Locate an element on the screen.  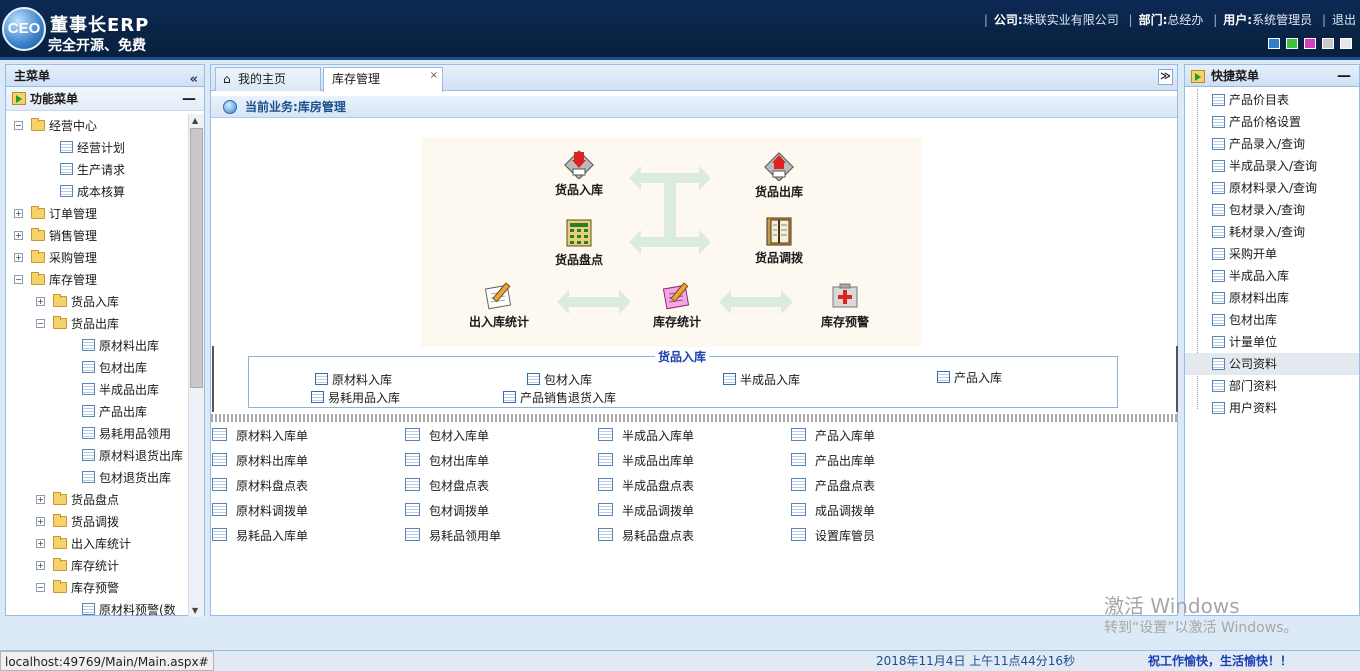
inbound-link: 产品销售退货入库 is located at coordinates (559, 397).